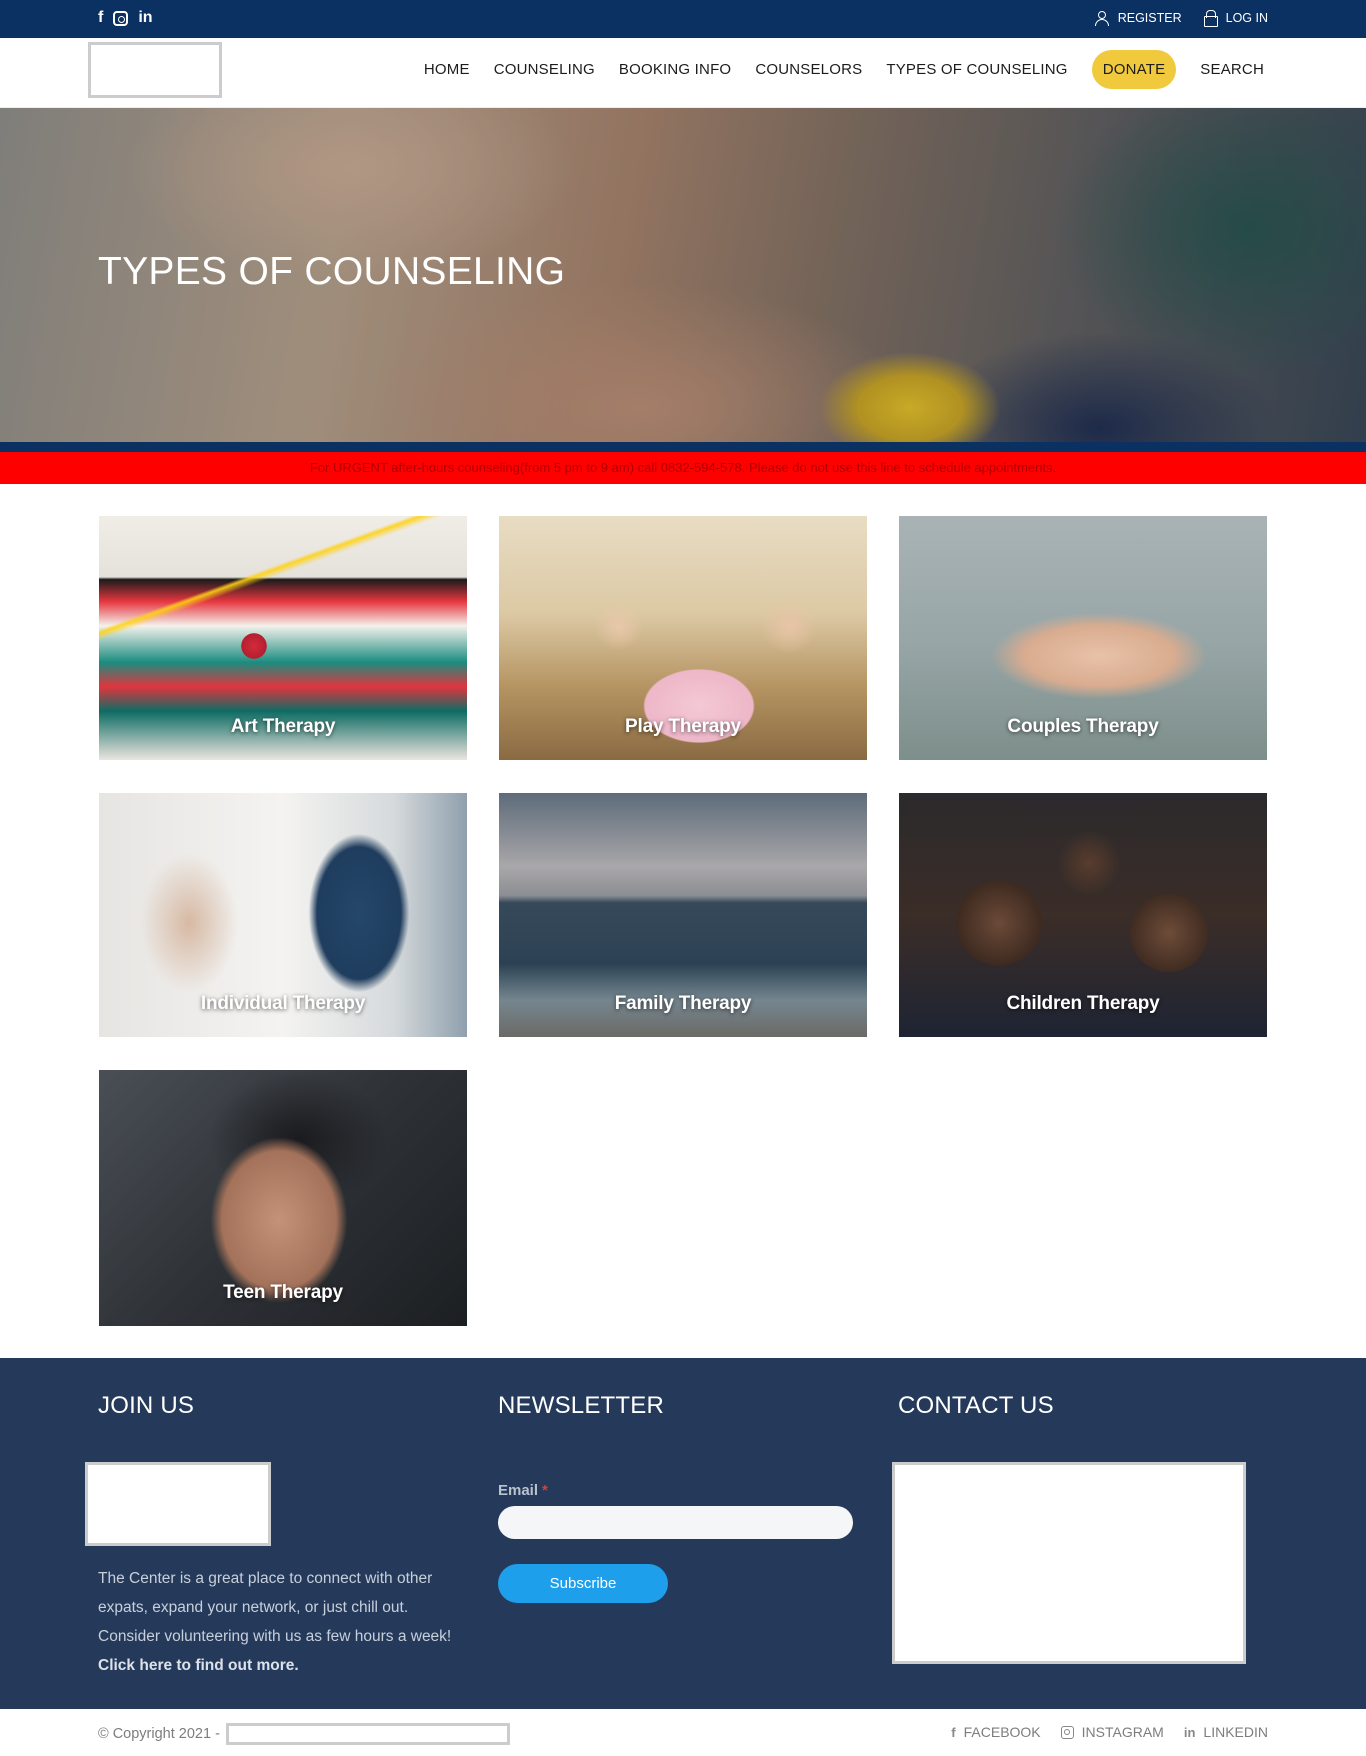 The width and height of the screenshot is (1366, 1756). I want to click on page-title: TYPES OF COUNSELING, so click(332, 271).